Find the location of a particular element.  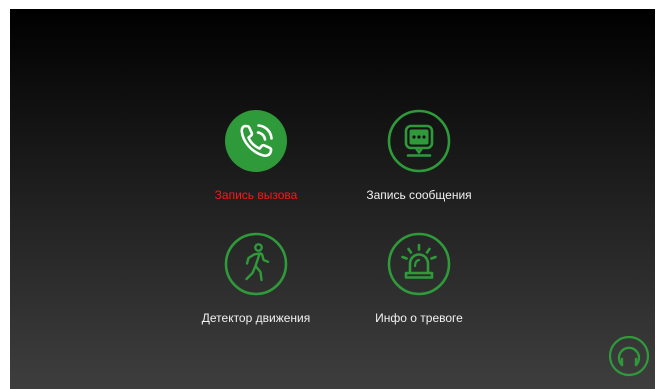

alarm-siren-icon is located at coordinates (419, 264).